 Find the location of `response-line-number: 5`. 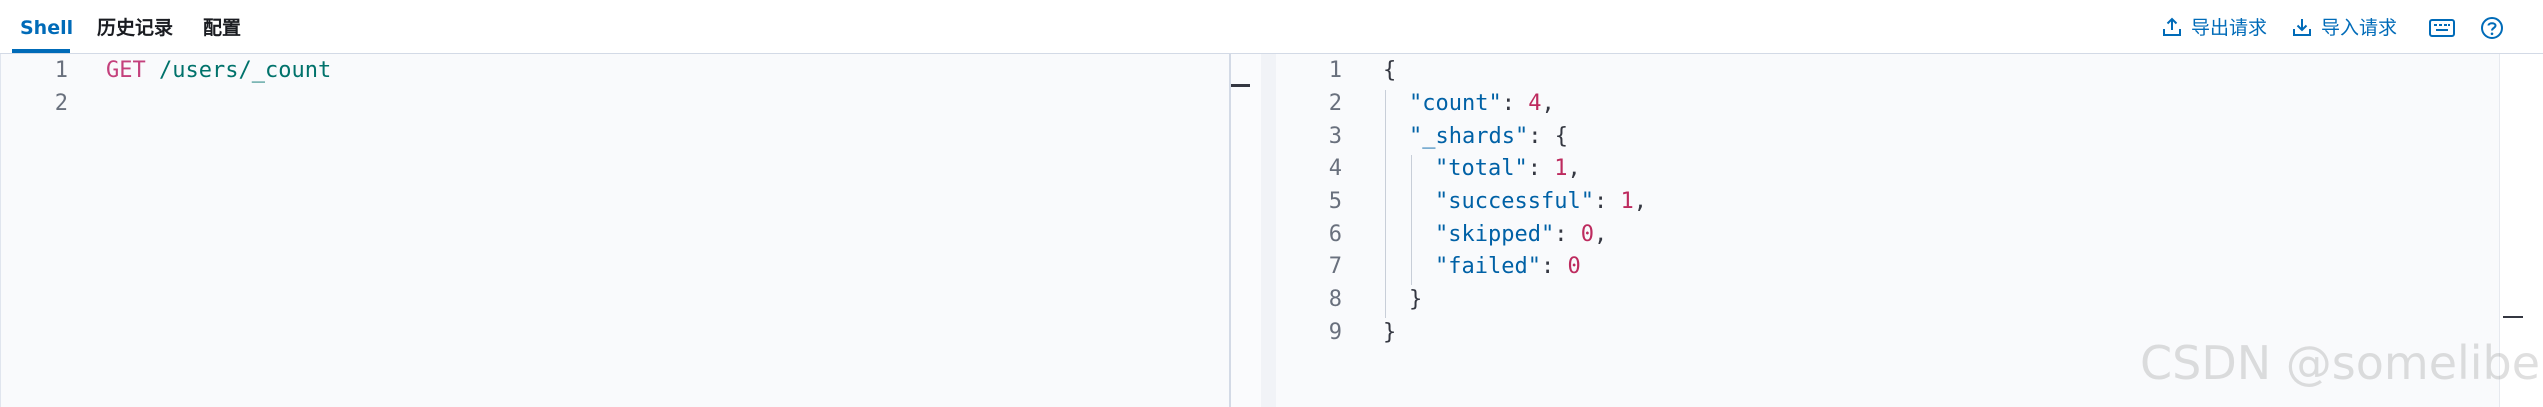

response-line-number: 5 is located at coordinates (1335, 201).